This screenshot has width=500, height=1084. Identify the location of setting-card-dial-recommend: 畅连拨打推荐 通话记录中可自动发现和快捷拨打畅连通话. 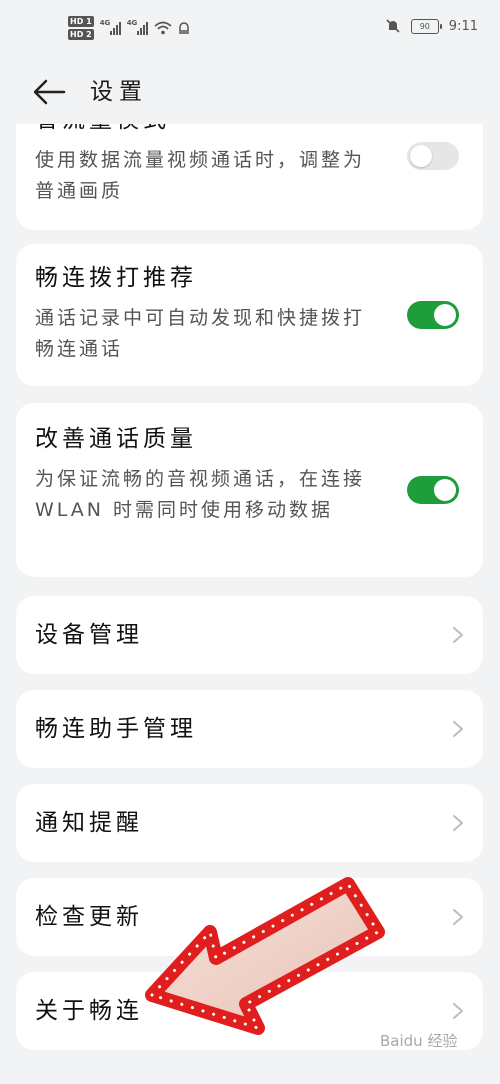
(249, 315).